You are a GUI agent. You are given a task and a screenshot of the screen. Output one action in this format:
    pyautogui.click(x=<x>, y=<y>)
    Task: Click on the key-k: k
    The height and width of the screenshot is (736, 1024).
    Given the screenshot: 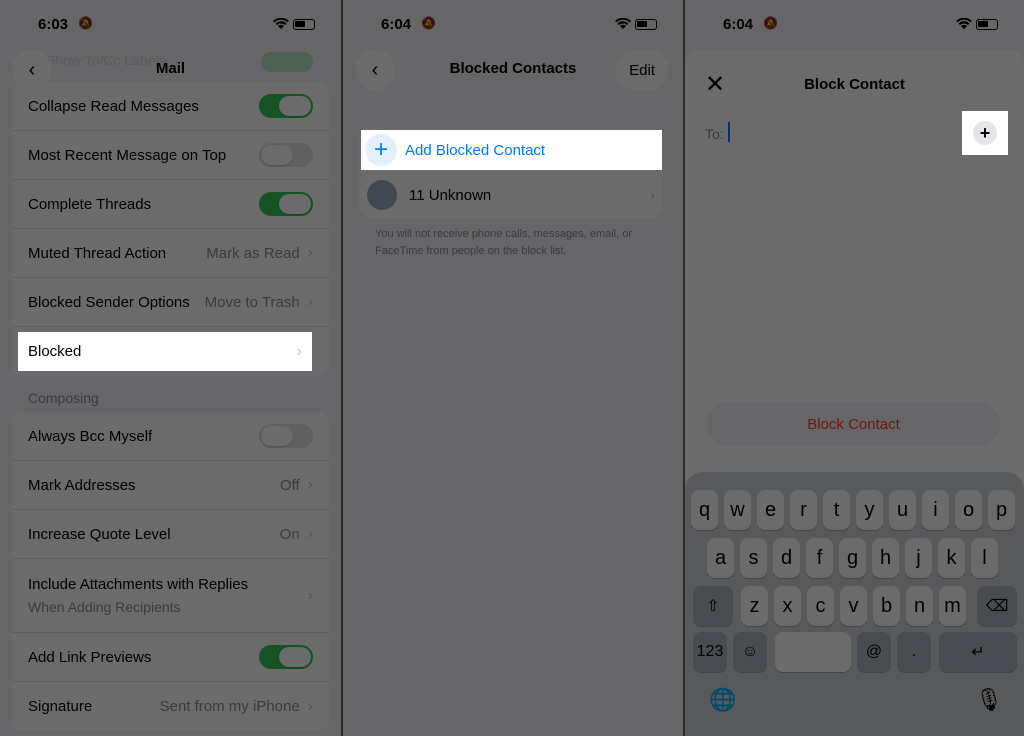 What is the action you would take?
    pyautogui.click(x=951, y=558)
    